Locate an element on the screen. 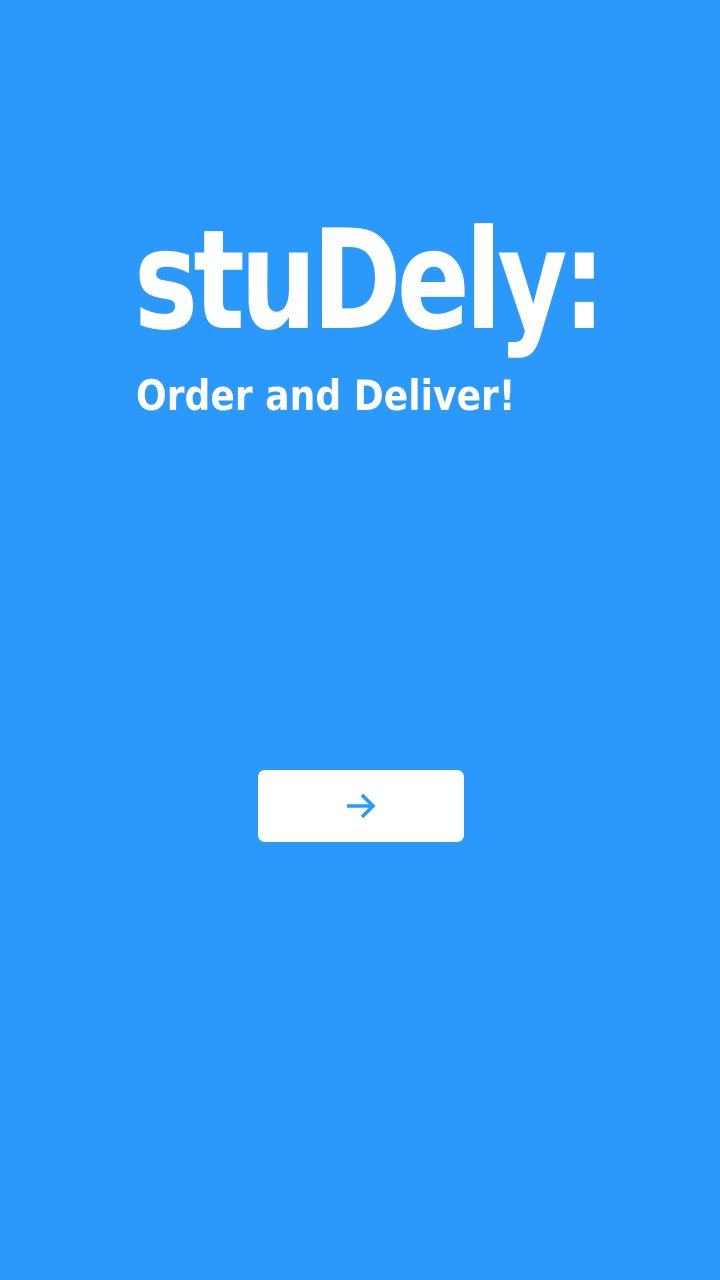 This screenshot has width=720, height=1280. next-button is located at coordinates (361, 806).